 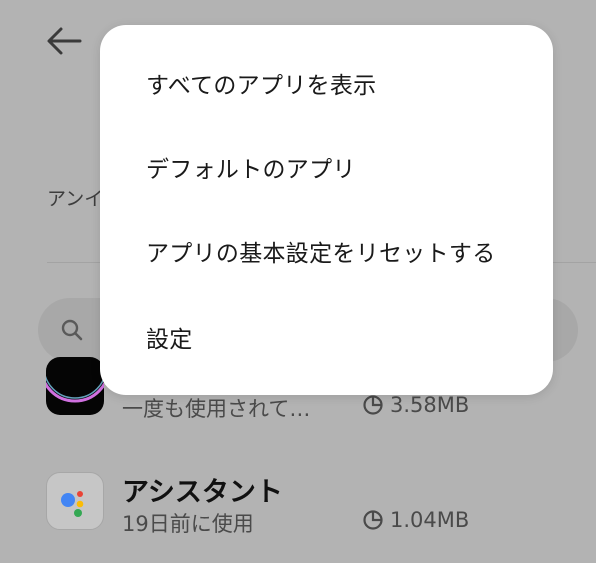 What do you see at coordinates (75, 501) in the screenshot?
I see `google-assistant-icon` at bounding box center [75, 501].